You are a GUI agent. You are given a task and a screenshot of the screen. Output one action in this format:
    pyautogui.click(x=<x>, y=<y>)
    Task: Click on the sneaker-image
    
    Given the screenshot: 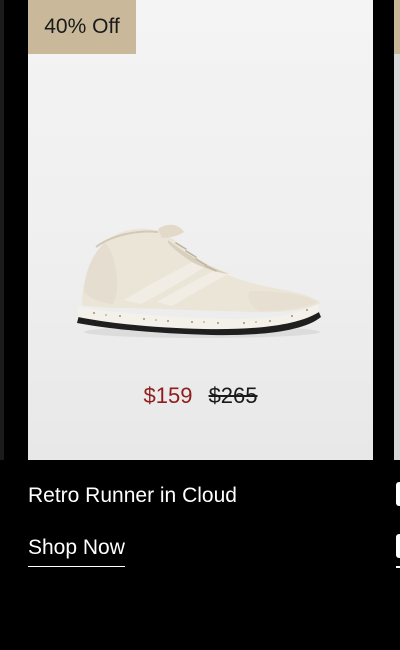 What is the action you would take?
    pyautogui.click(x=201, y=277)
    